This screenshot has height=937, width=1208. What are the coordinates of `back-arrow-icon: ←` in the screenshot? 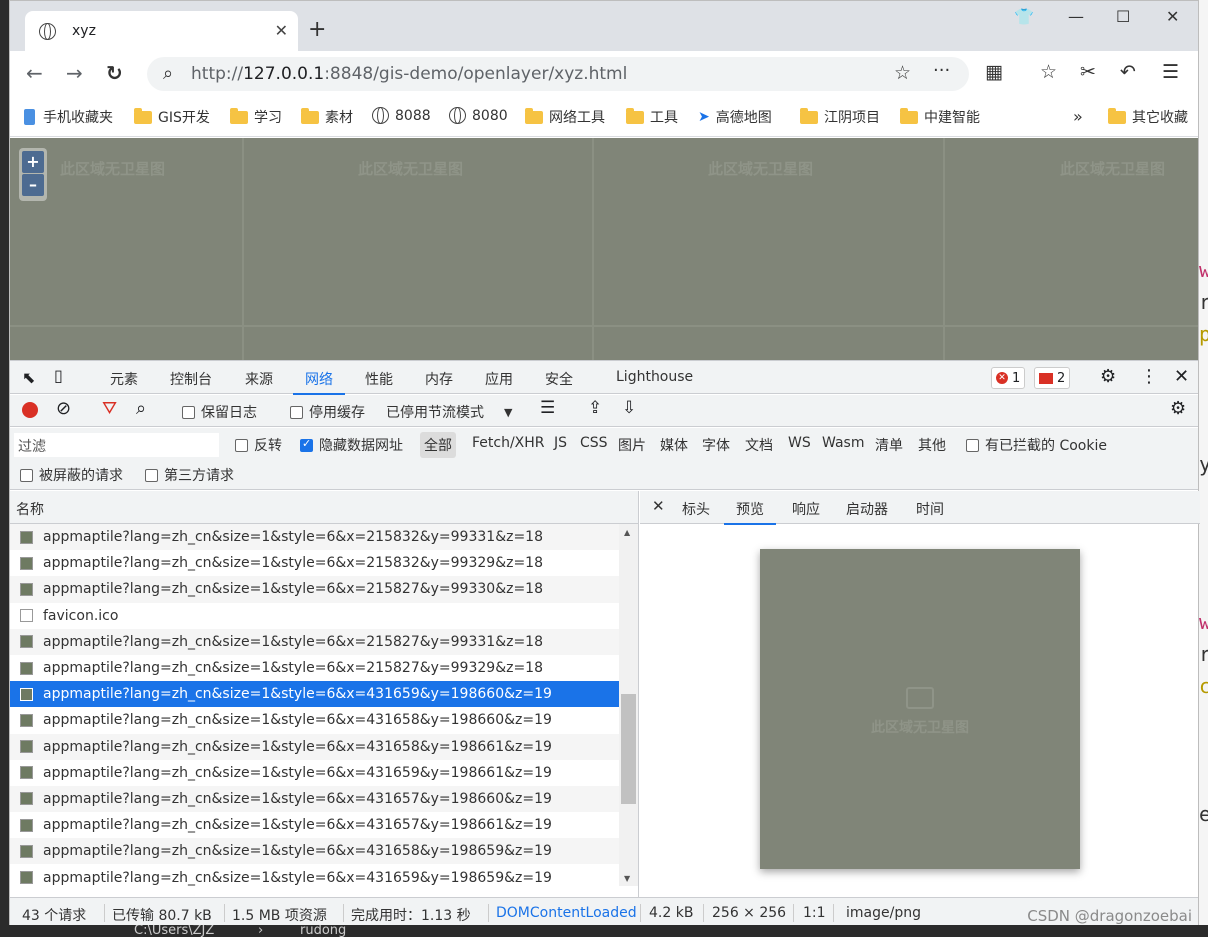 It's located at (34, 73).